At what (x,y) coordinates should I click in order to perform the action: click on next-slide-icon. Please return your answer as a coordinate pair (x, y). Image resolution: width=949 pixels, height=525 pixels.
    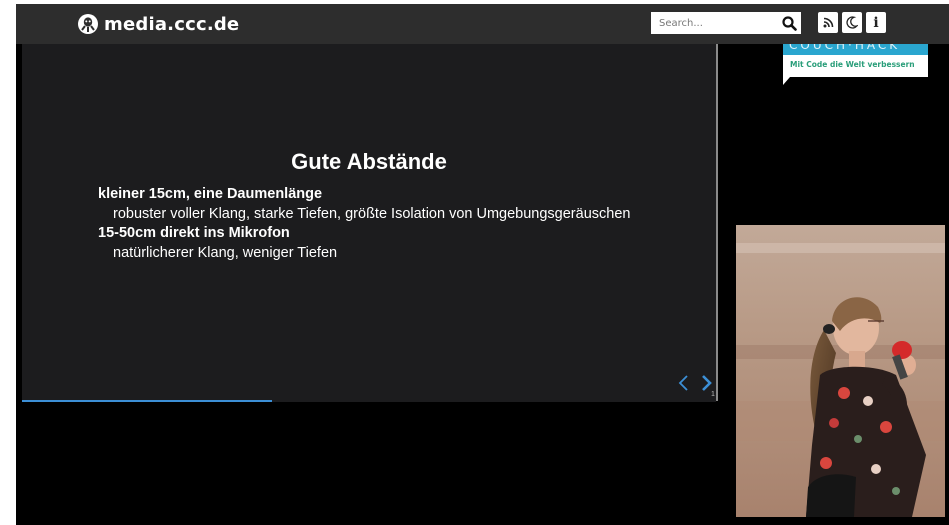
    Looking at the image, I should click on (706, 383).